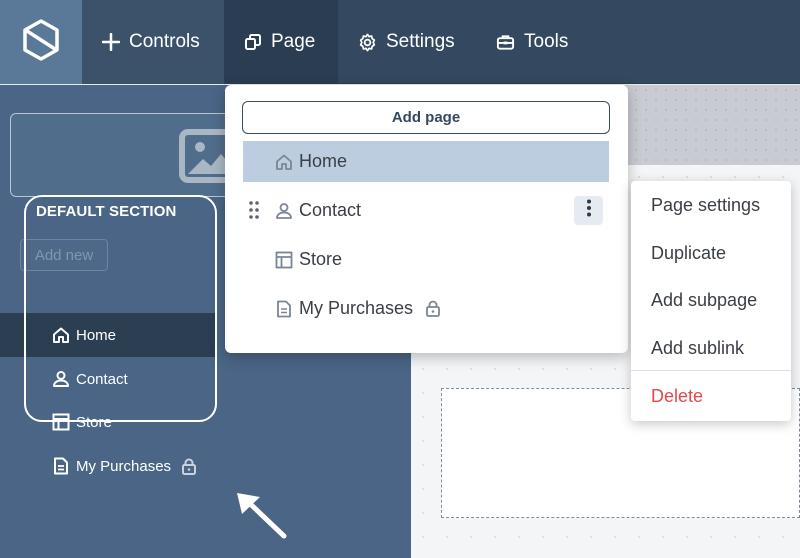 This screenshot has width=800, height=558. Describe the element at coordinates (102, 379) in the screenshot. I see `sidebar-item-label: Contact` at that location.